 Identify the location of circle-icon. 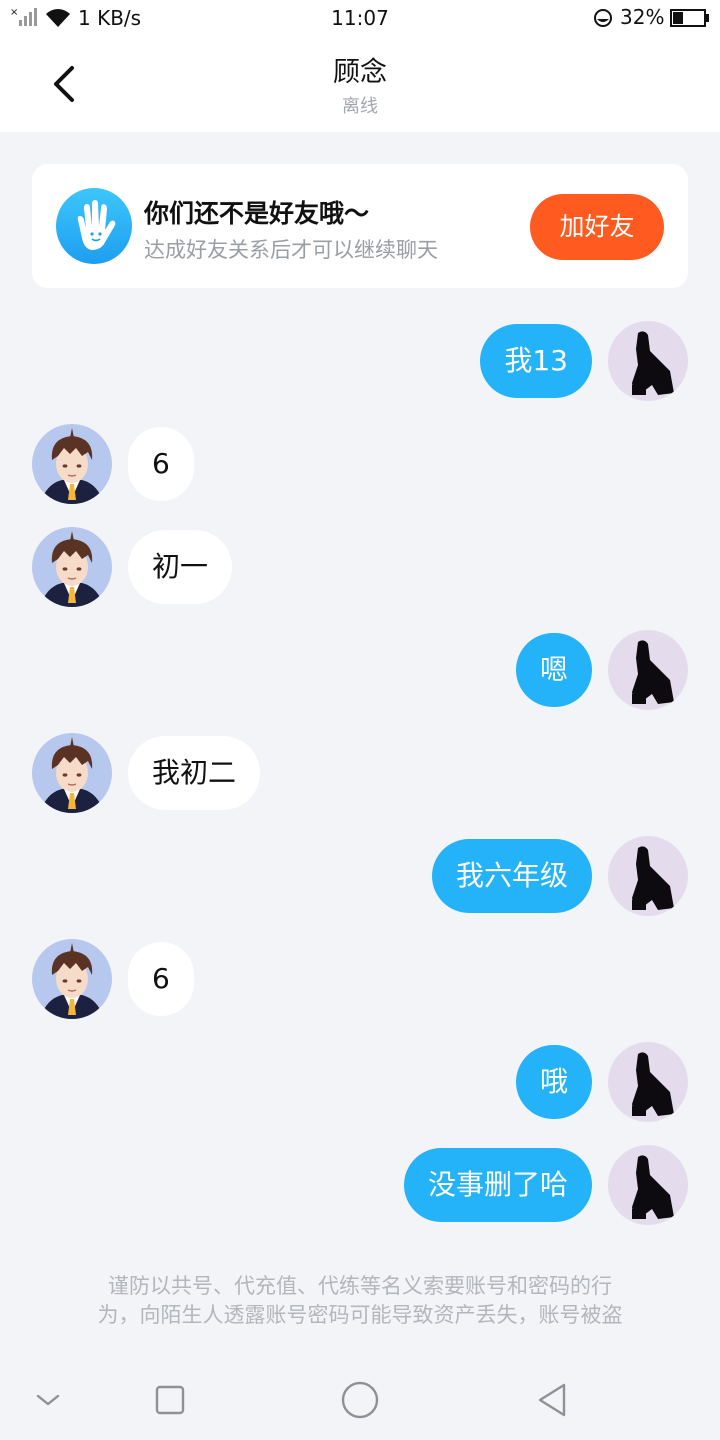
(360, 1400).